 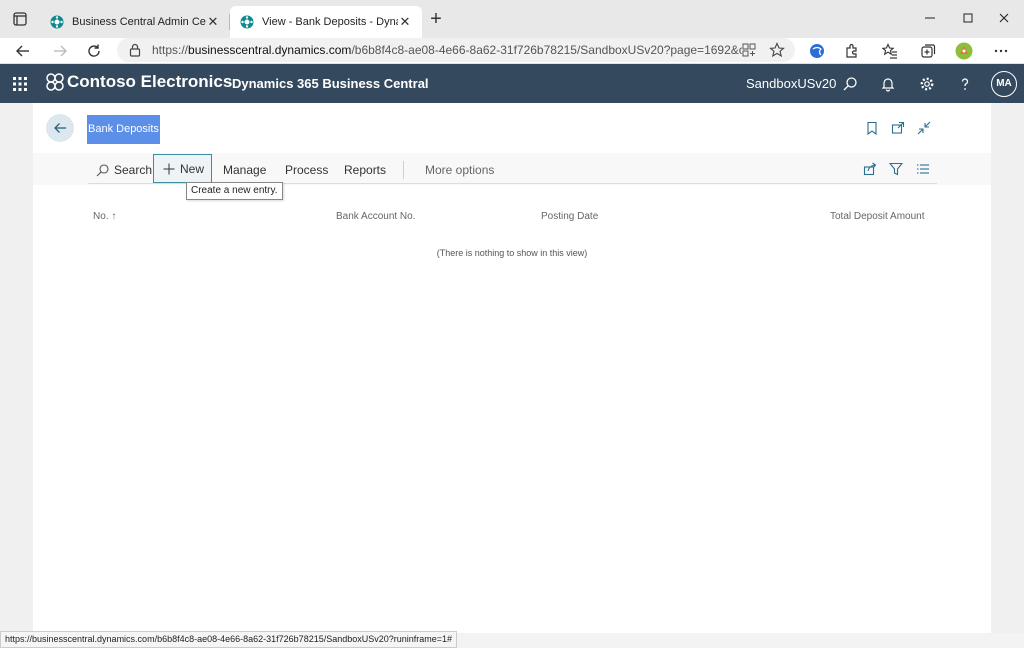 I want to click on more-options-button: More options, so click(x=459, y=170).